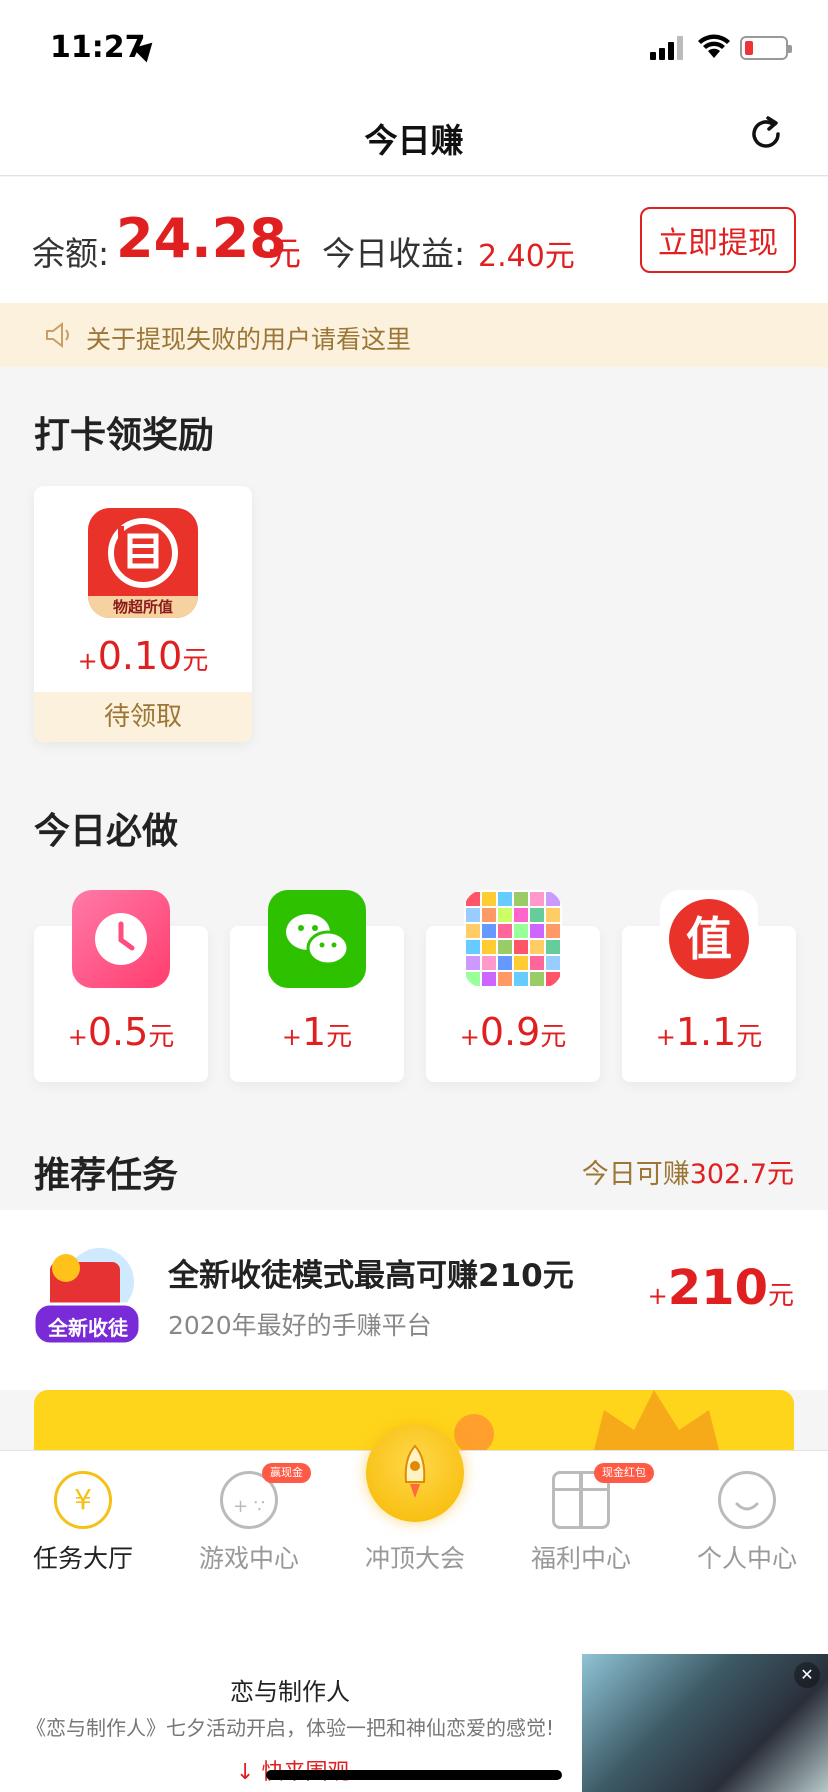 This screenshot has height=1792, width=828. Describe the element at coordinates (526, 256) in the screenshot. I see `today-earnings-value: 2.40元` at that location.